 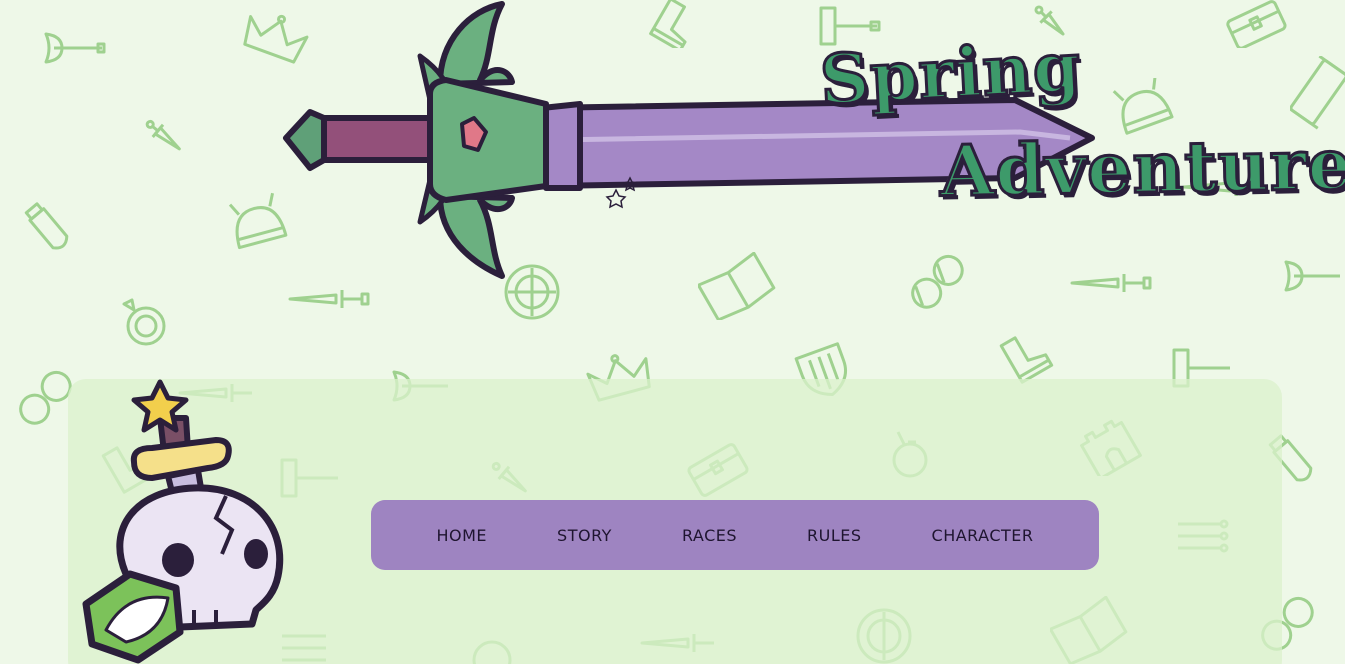 I want to click on site-title: Spring Adventure, so click(x=1077, y=130).